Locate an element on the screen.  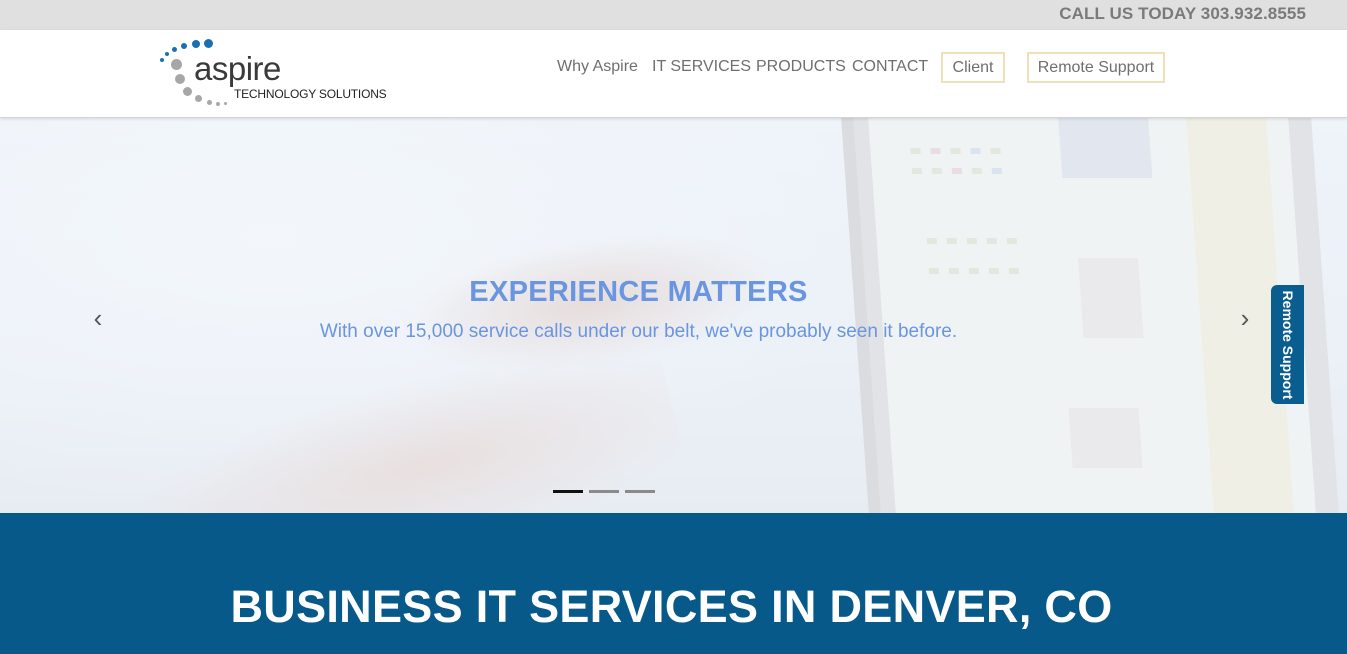
nav-products: PRODUCTS is located at coordinates (801, 67).